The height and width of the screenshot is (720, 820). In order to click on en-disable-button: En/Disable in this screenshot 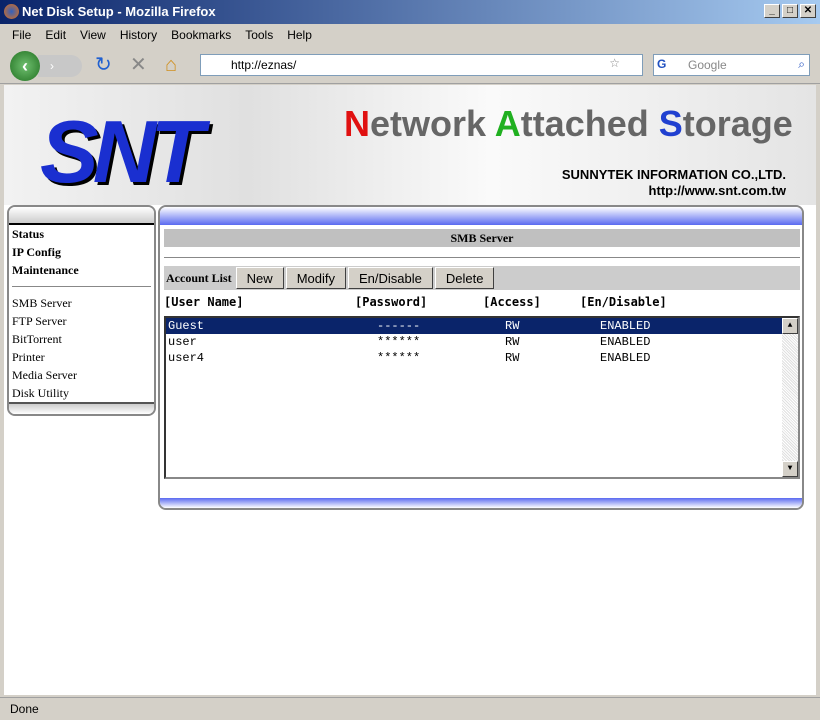, I will do `click(390, 278)`.